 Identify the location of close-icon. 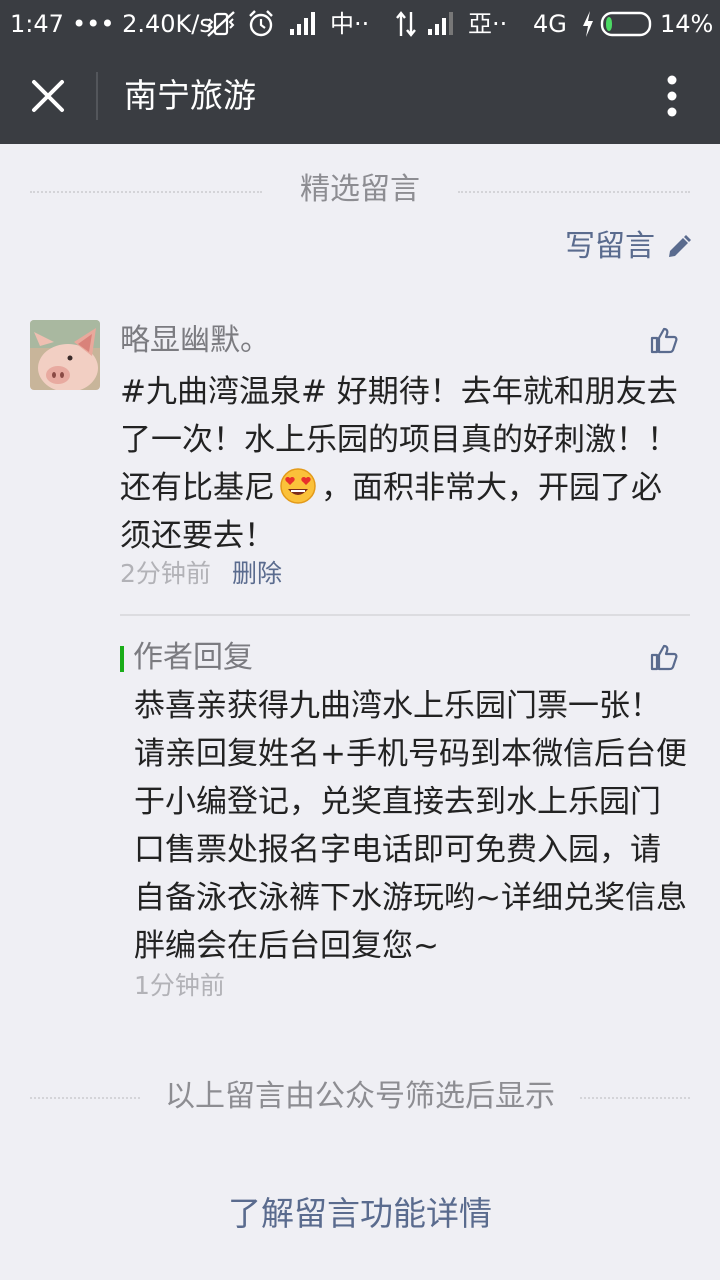
(48, 96).